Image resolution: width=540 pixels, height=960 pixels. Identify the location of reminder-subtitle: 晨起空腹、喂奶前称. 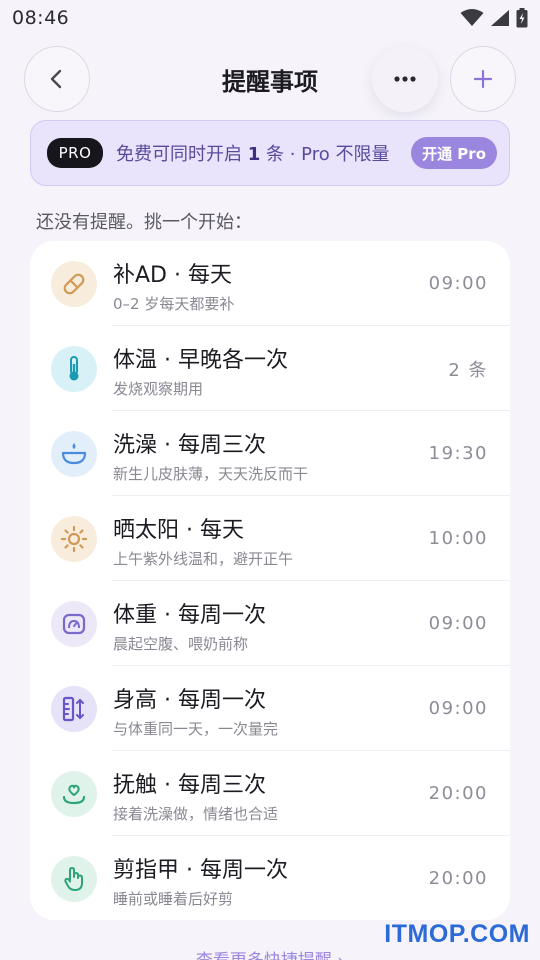
(181, 644).